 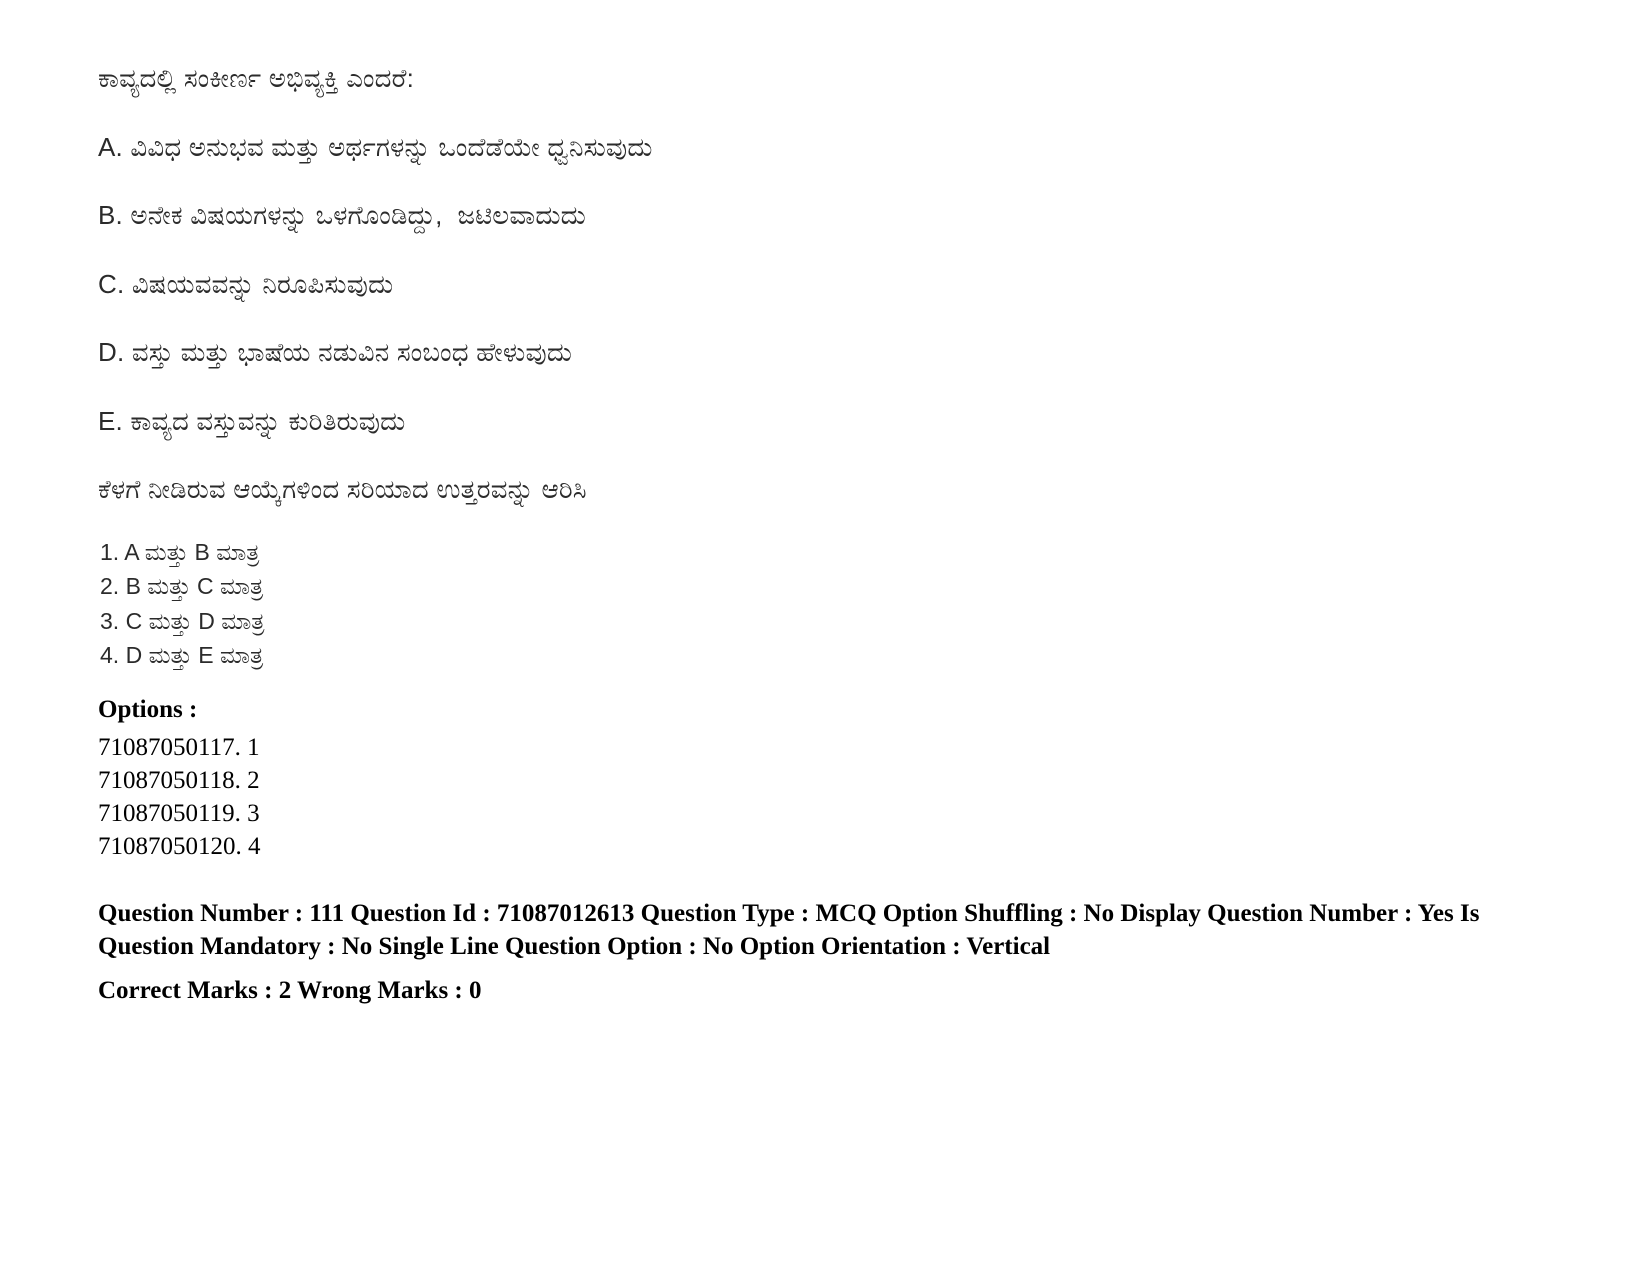 I want to click on option-id-1: 71087050117. 1, so click(x=179, y=747).